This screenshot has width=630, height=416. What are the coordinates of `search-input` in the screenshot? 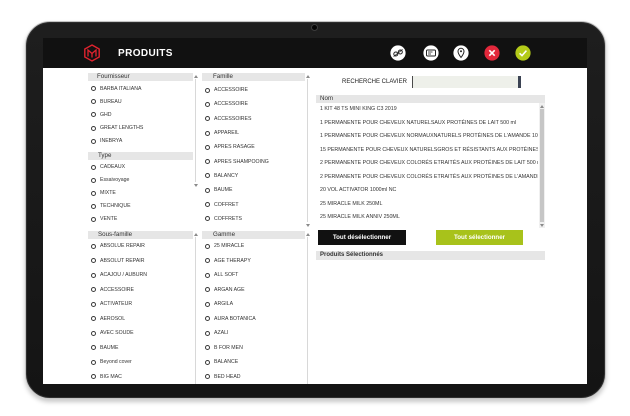 It's located at (466, 82).